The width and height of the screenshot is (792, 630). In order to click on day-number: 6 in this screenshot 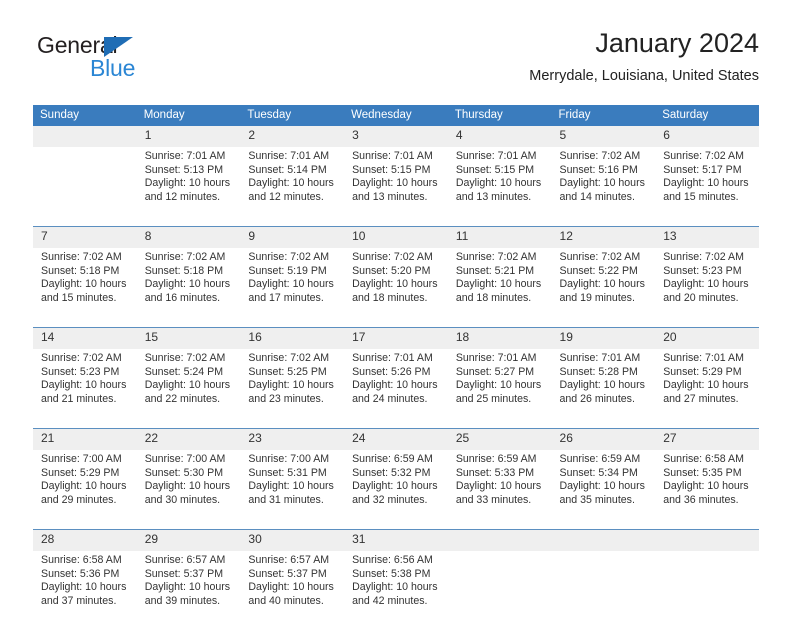, I will do `click(707, 136)`.